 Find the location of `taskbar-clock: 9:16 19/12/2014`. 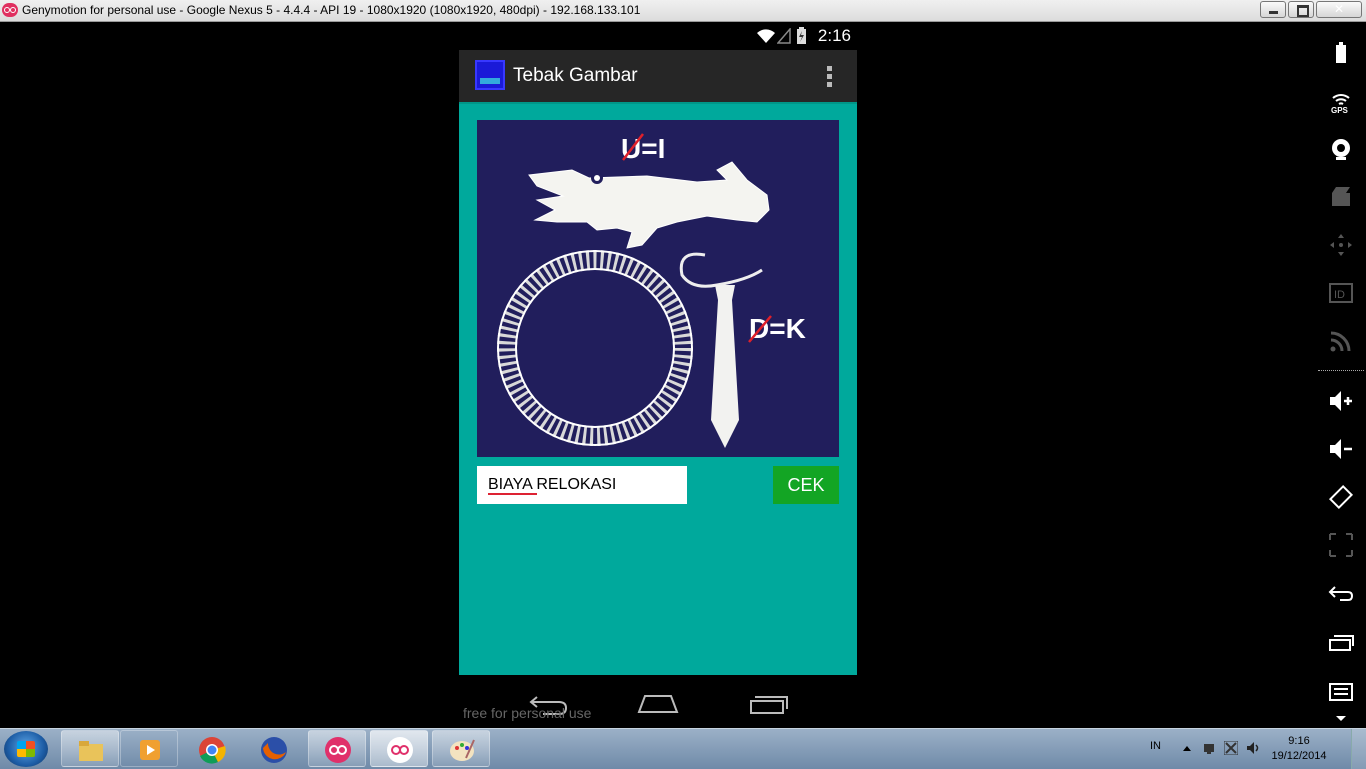

taskbar-clock: 9:16 19/12/2014 is located at coordinates (1299, 749).